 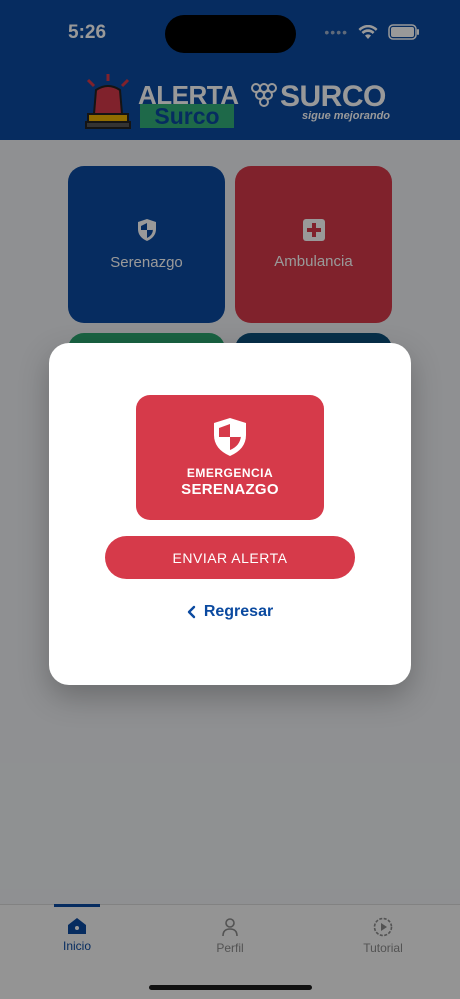 I want to click on emergency-card: EMERGENCIA SERENAZGO, so click(x=230, y=457).